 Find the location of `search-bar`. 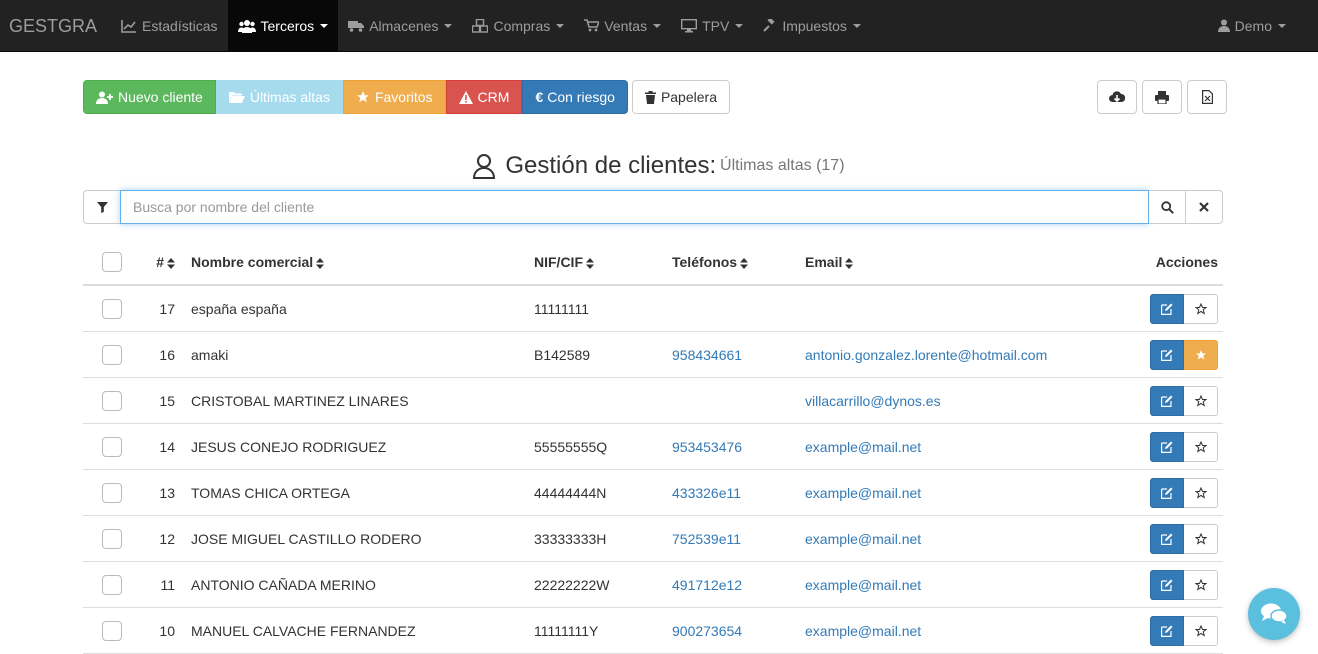

search-bar is located at coordinates (653, 207).